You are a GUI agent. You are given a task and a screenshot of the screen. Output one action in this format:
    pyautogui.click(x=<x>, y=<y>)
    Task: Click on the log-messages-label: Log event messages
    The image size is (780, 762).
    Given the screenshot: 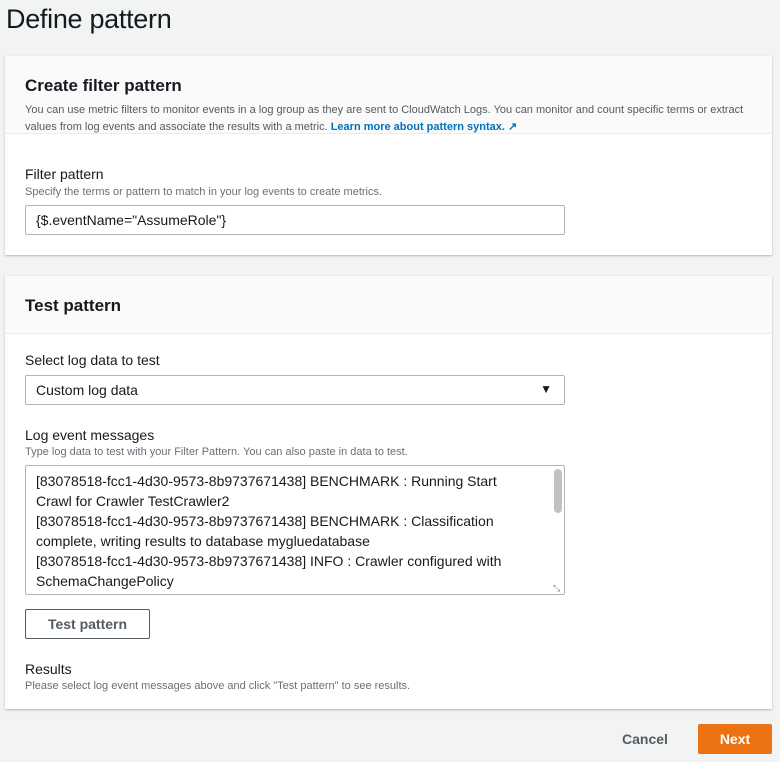 What is the action you would take?
    pyautogui.click(x=90, y=435)
    